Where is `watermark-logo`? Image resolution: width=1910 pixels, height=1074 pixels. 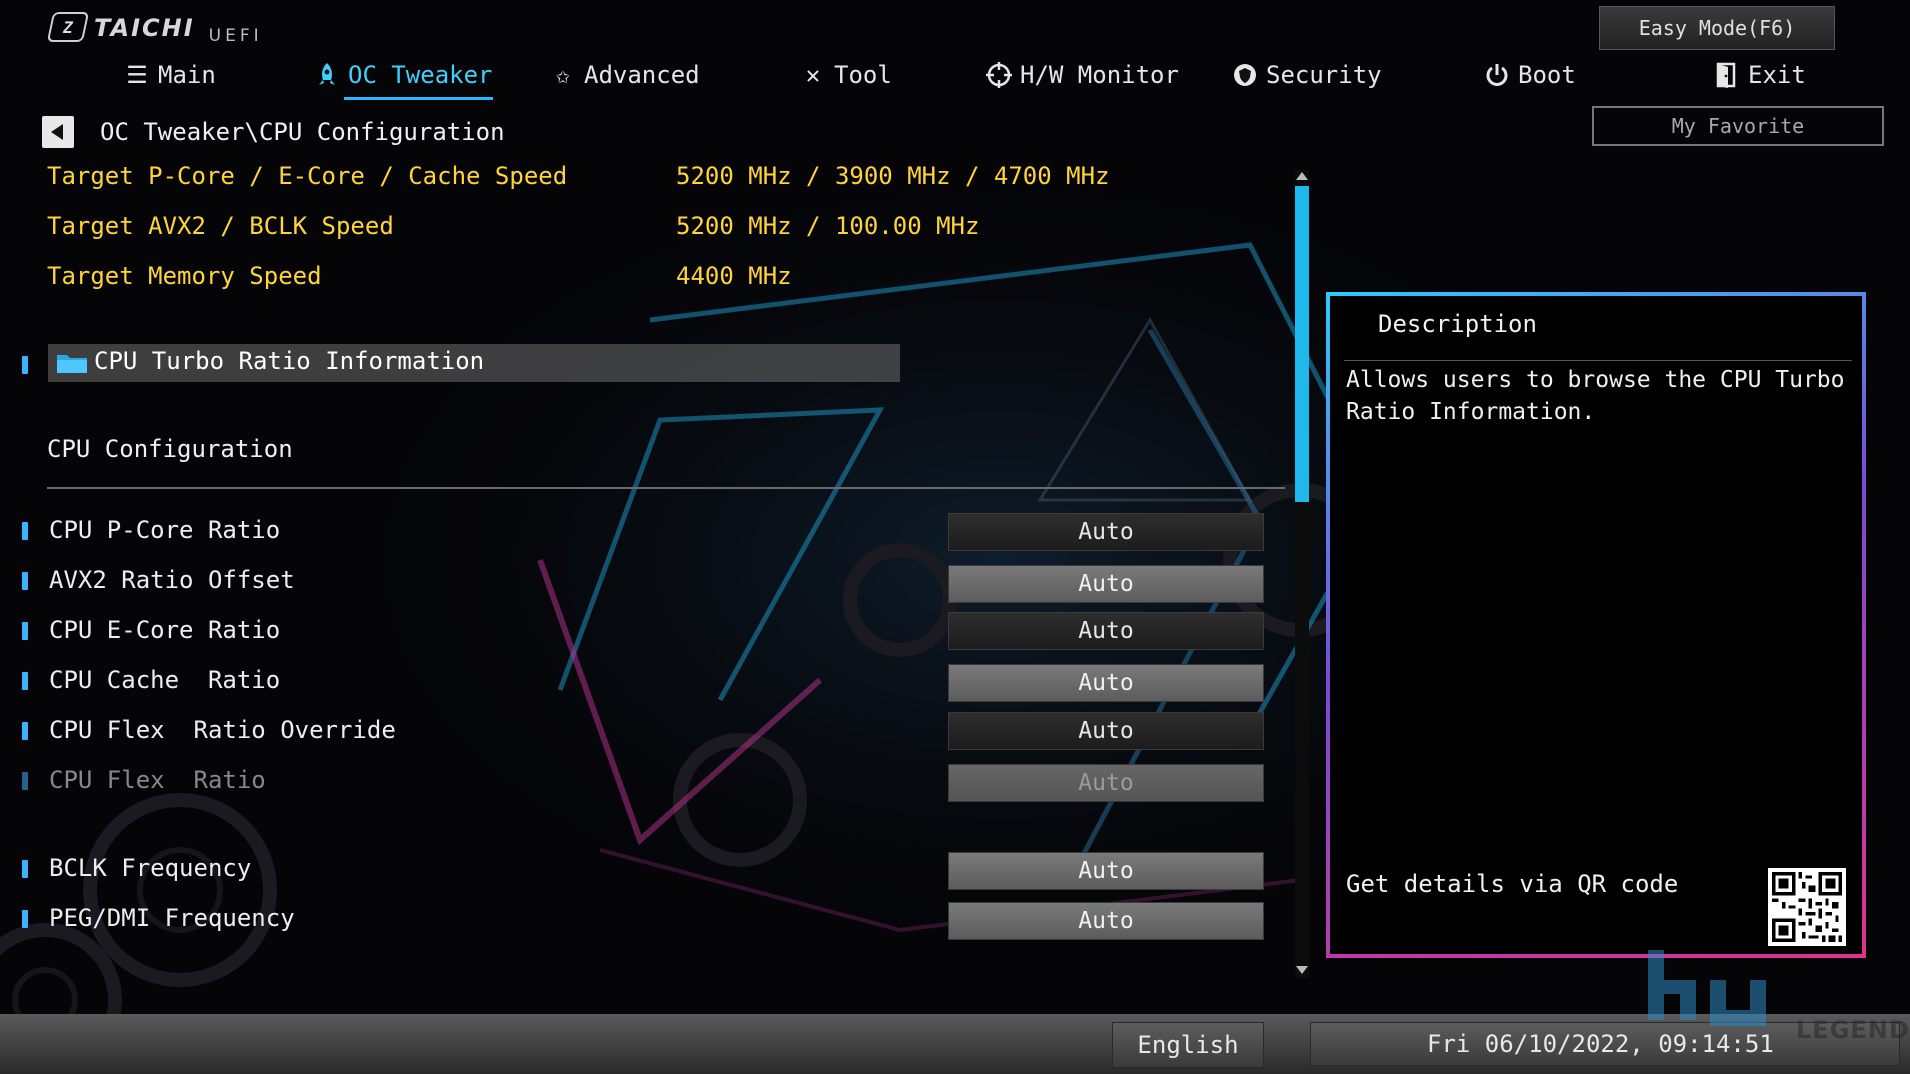 watermark-logo is located at coordinates (1725, 1002).